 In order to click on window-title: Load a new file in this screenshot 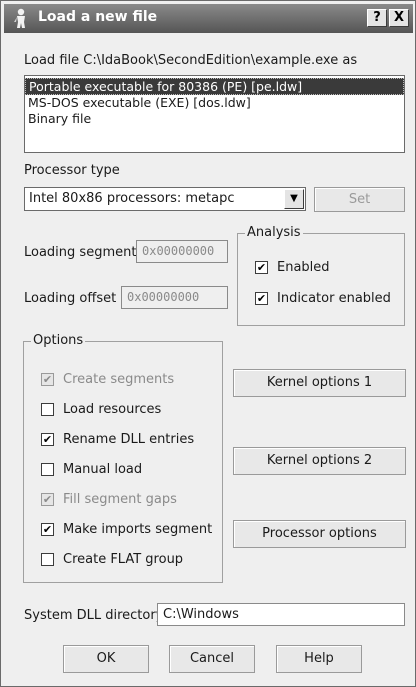, I will do `click(98, 17)`.